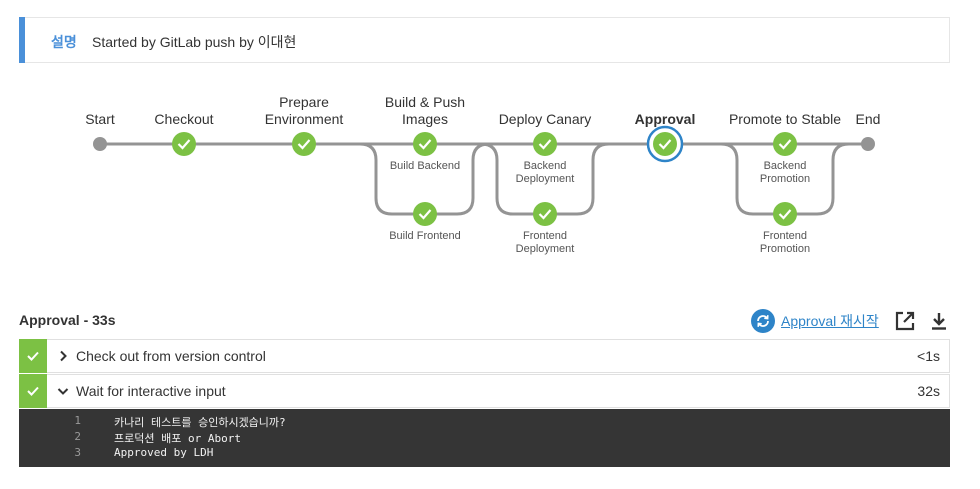 The image size is (980, 489). I want to click on build-node, so click(425, 144).